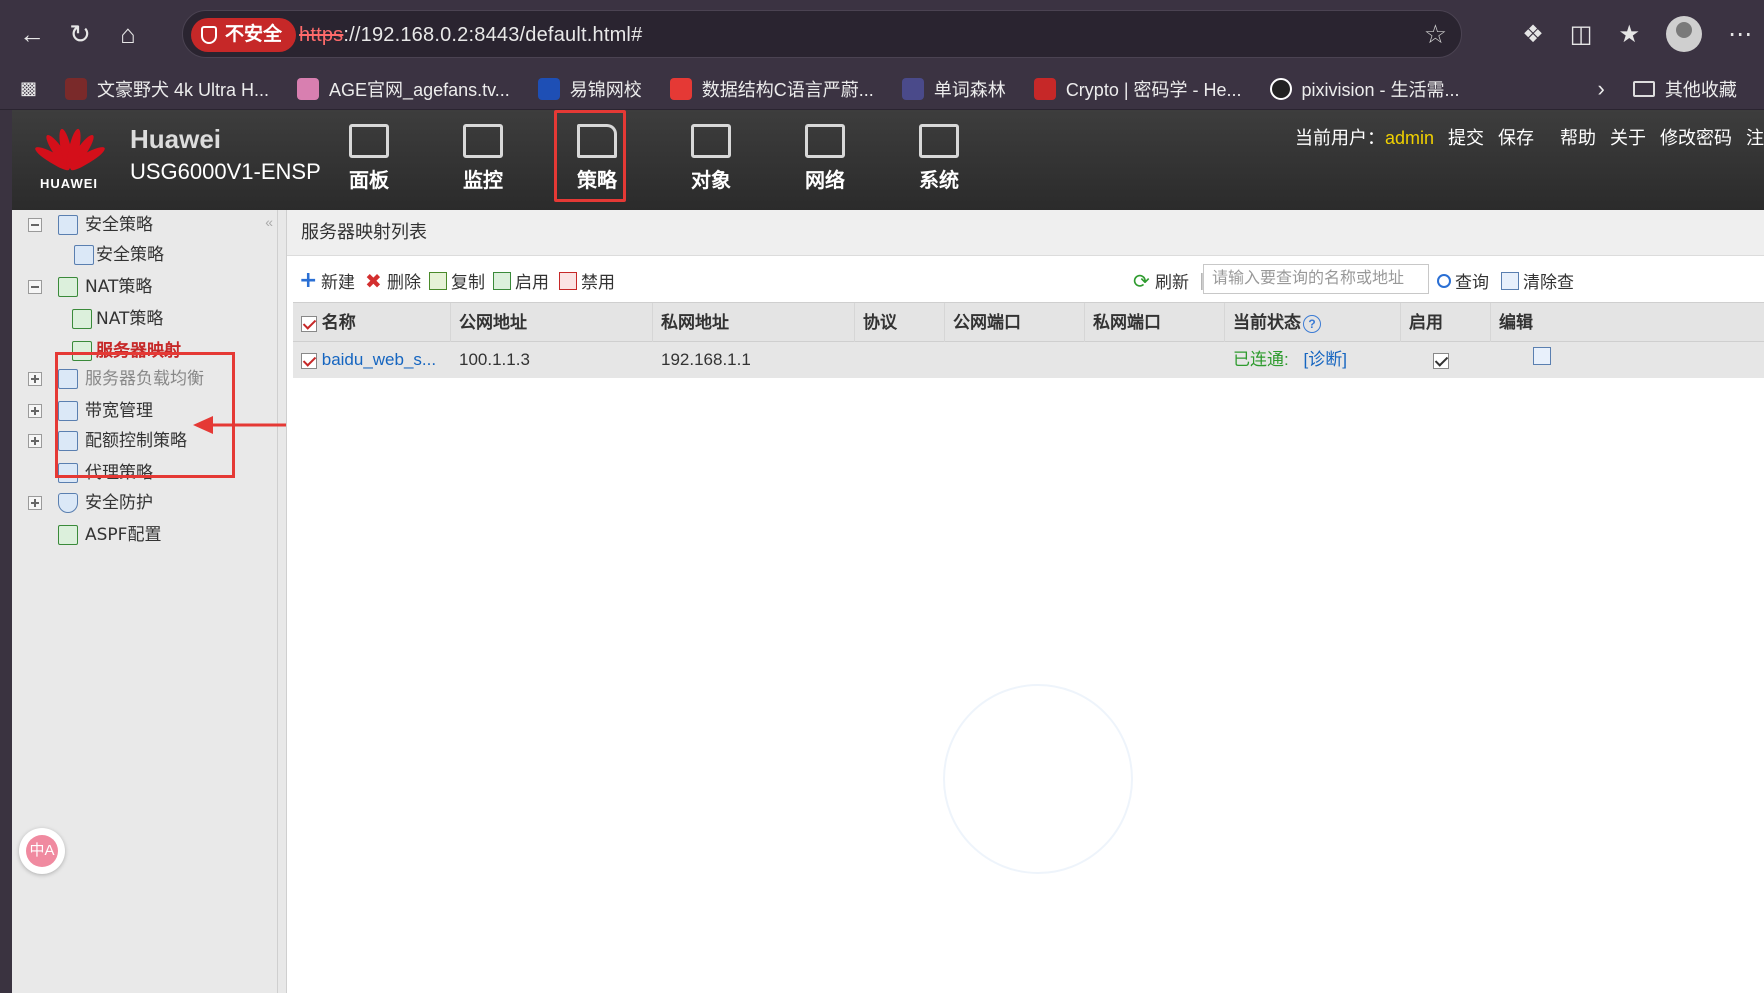 Image resolution: width=1764 pixels, height=993 pixels. I want to click on query-button: 查询, so click(1463, 280).